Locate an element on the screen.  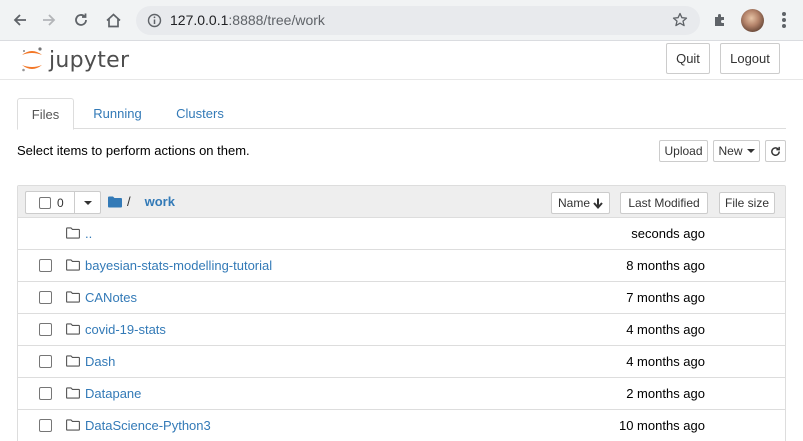
jupyter-logo: jupyter is located at coordinates (74, 60).